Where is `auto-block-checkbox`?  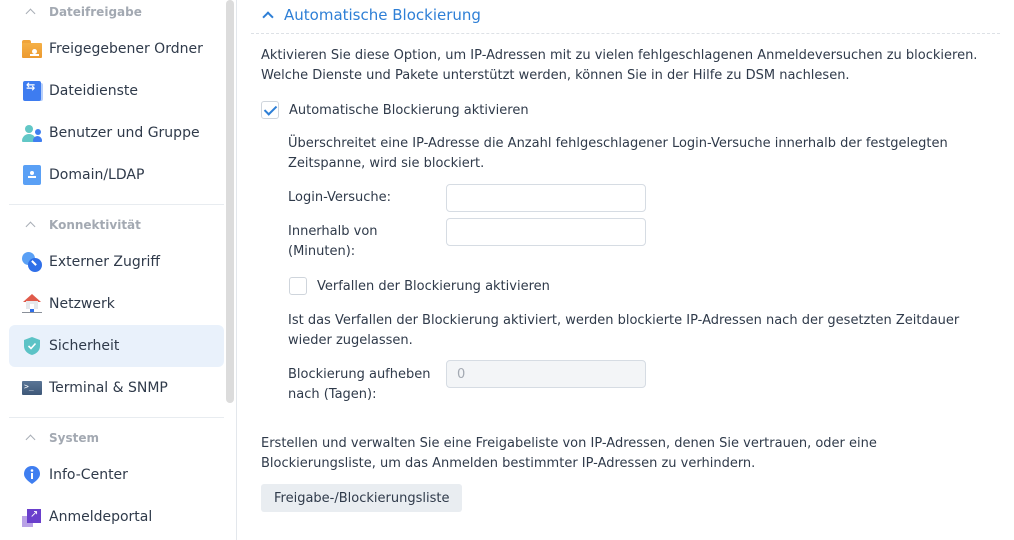 auto-block-checkbox is located at coordinates (270, 110).